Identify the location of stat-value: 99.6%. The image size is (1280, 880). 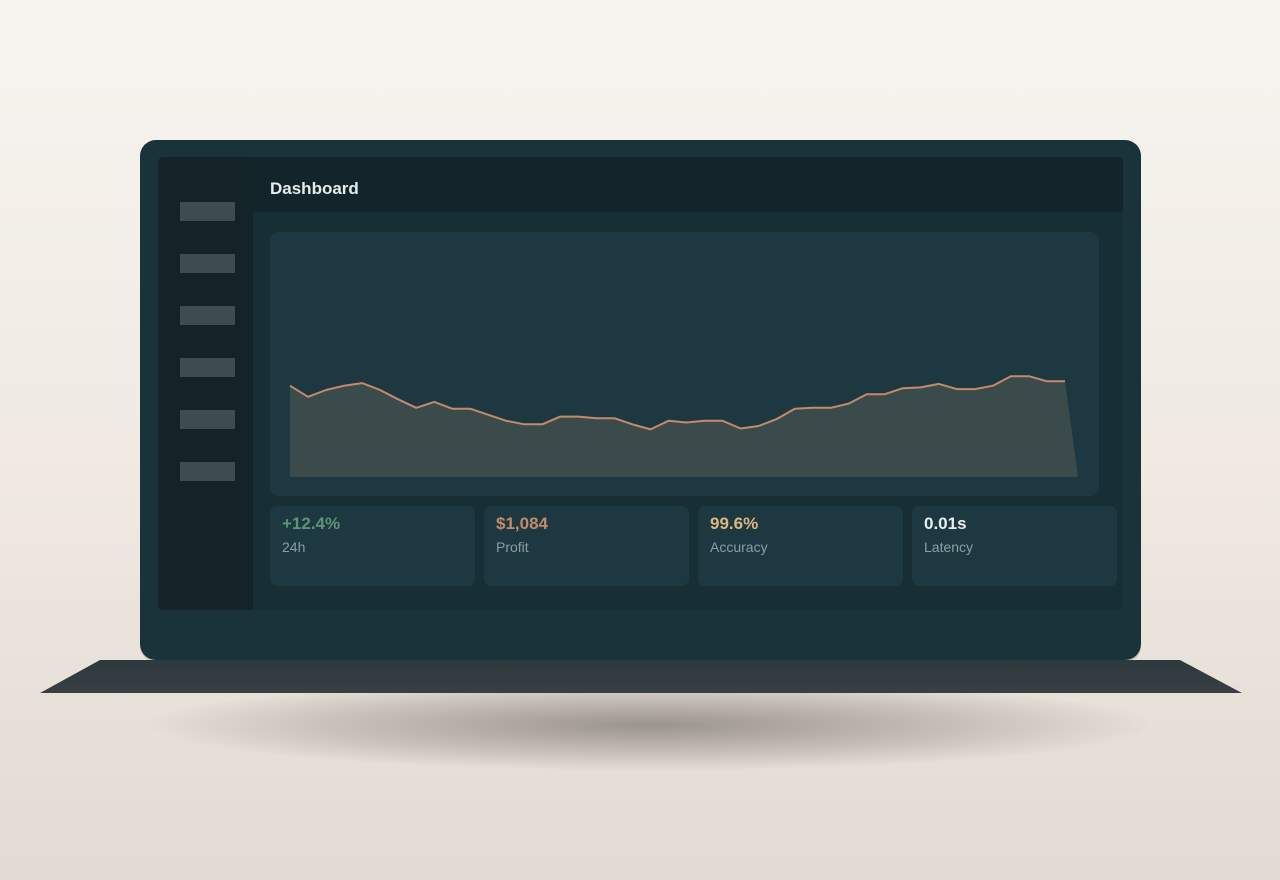
(734, 523).